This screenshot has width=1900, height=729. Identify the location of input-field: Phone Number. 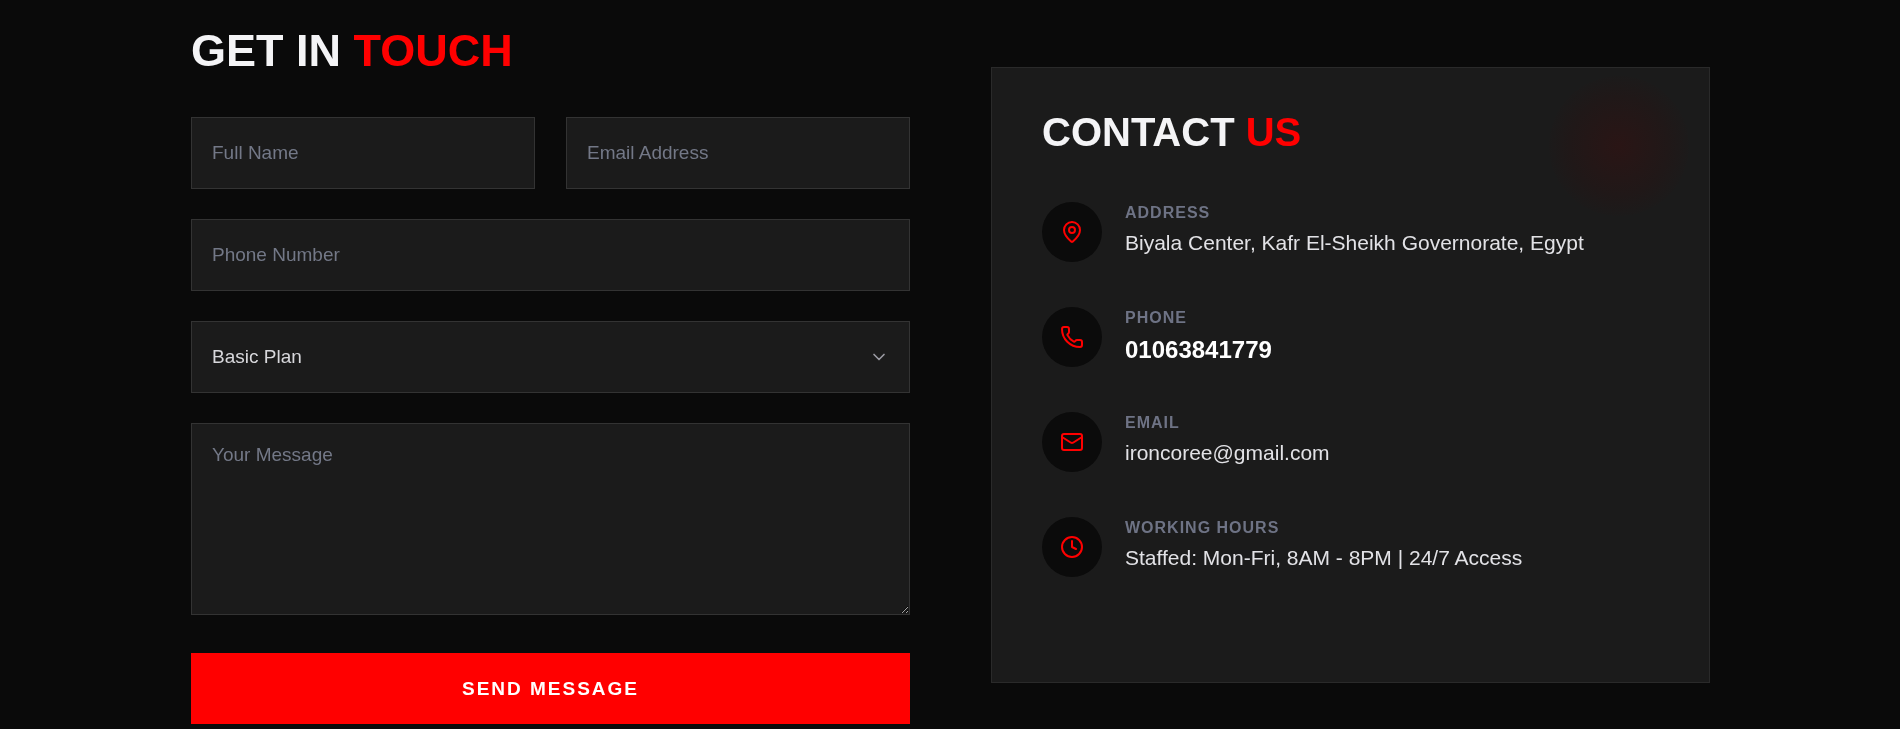
(550, 255).